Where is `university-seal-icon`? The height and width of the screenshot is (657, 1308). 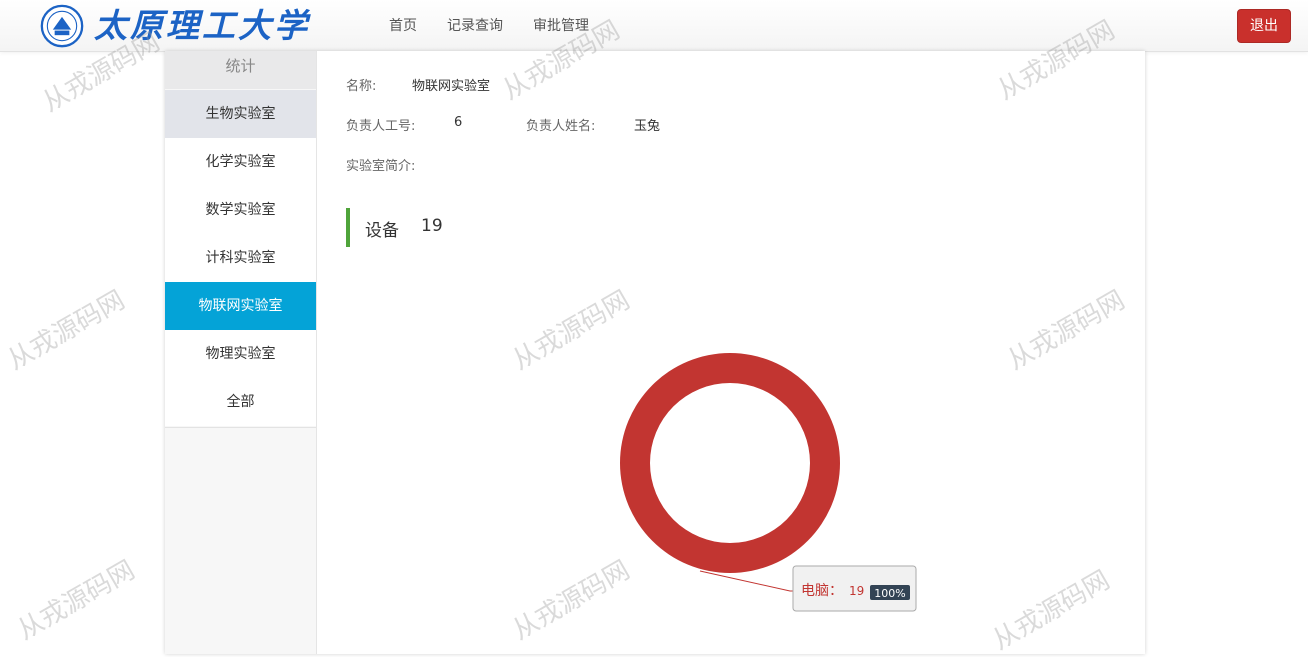 university-seal-icon is located at coordinates (62, 26).